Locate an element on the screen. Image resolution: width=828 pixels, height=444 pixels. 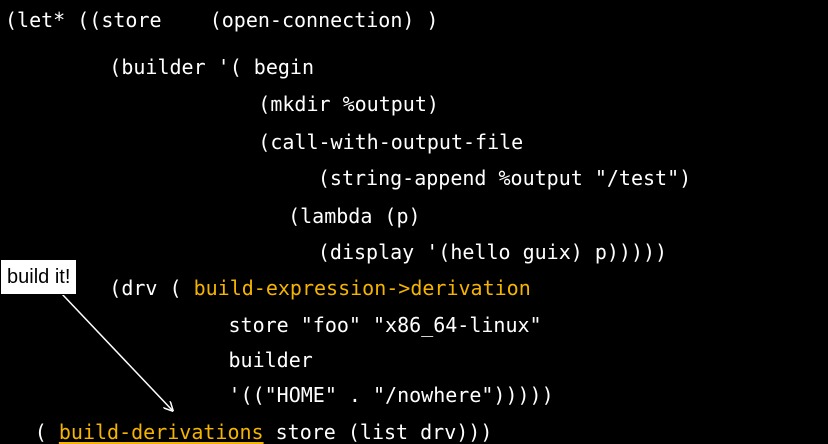
code-token: (display '(hello guix) p))))) is located at coordinates (492, 252).